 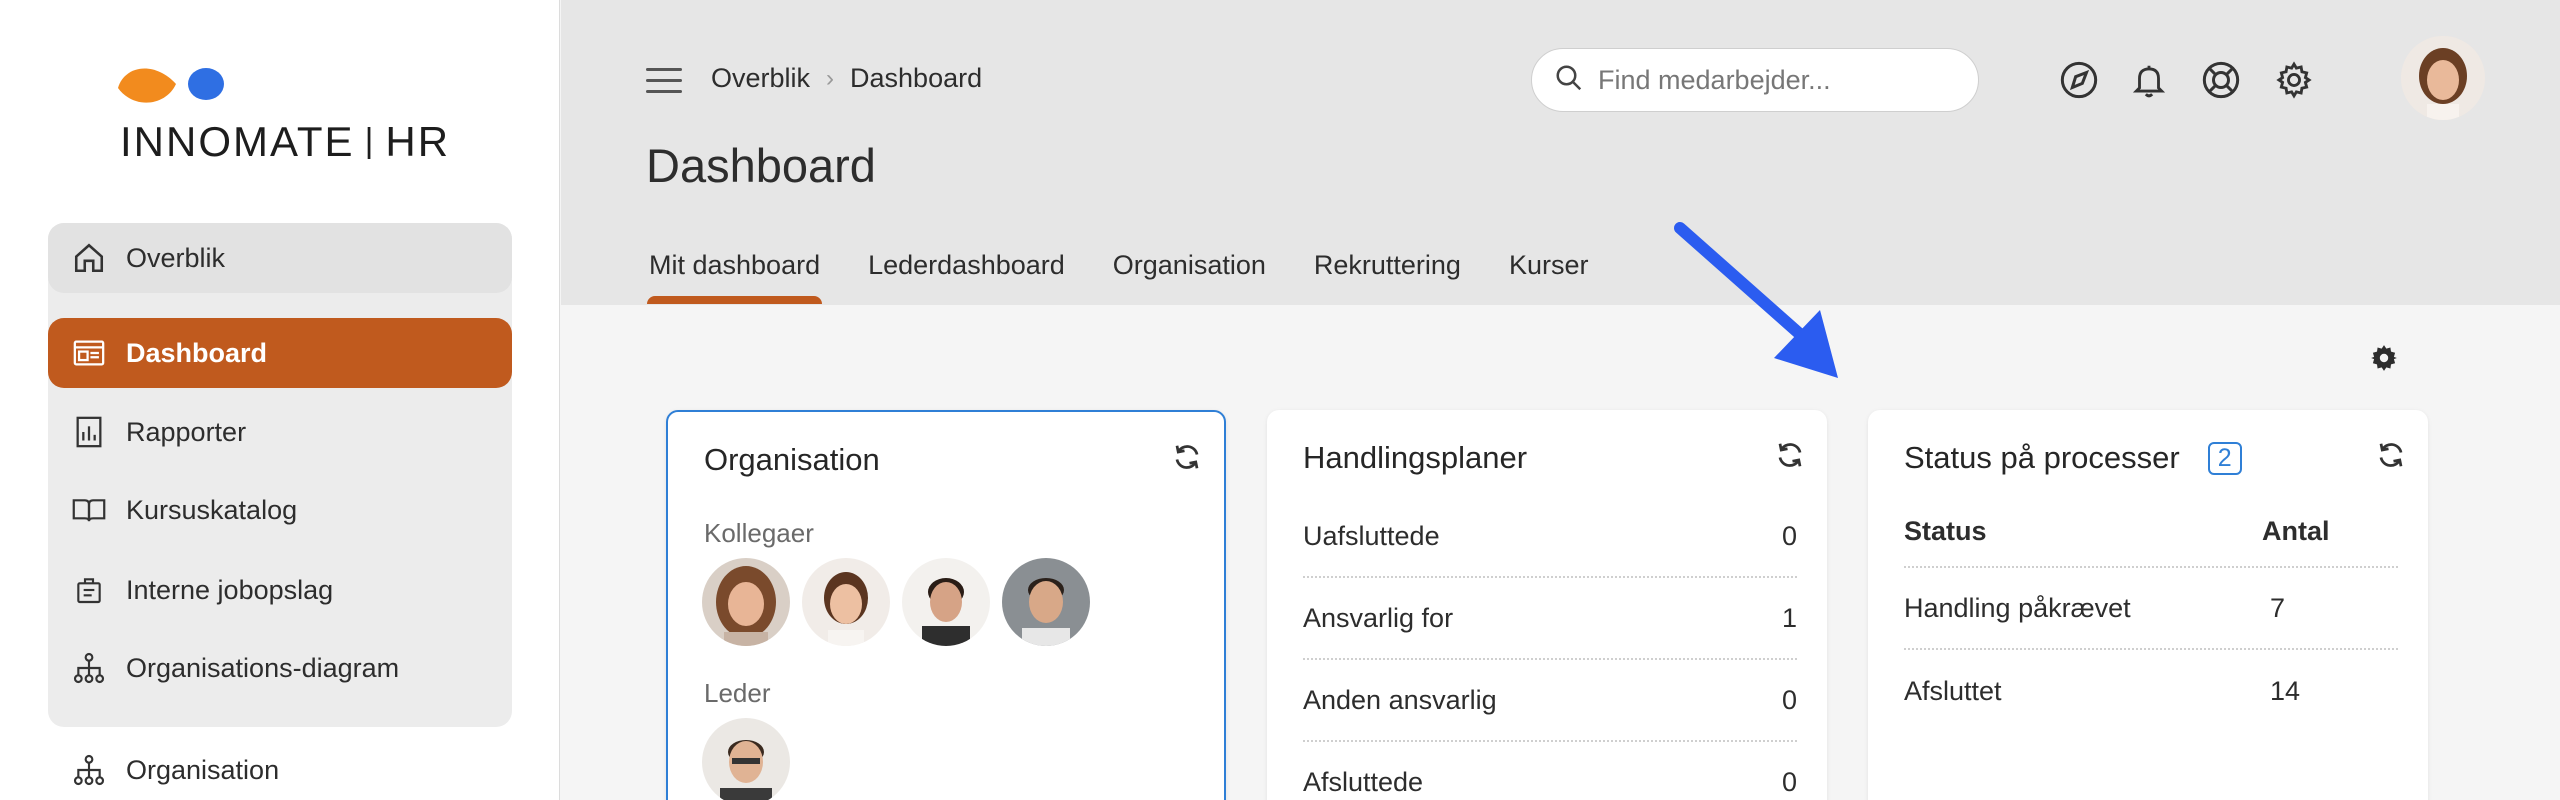 What do you see at coordinates (2294, 80) in the screenshot?
I see `settings-gear-icon` at bounding box center [2294, 80].